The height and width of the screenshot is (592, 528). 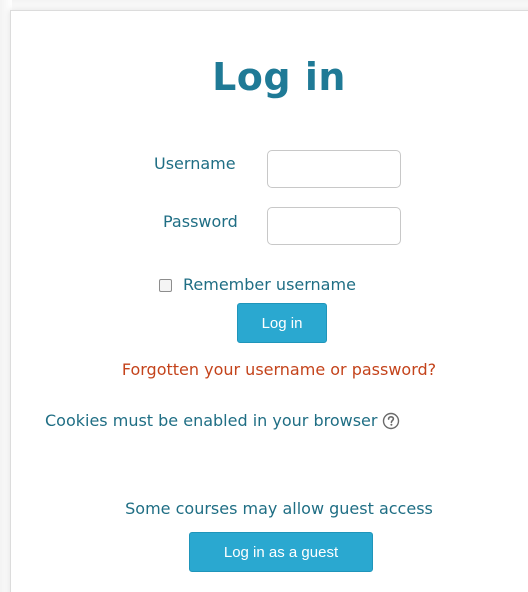 I want to click on question-circle-icon, so click(x=391, y=421).